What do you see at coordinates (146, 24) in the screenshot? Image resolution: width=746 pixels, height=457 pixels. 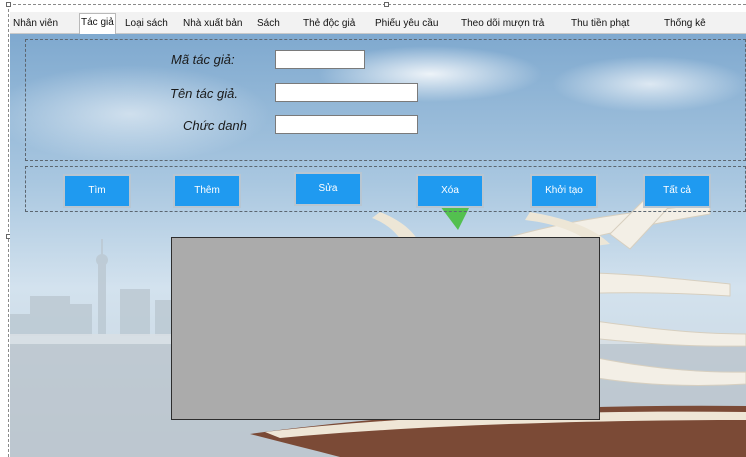 I see `tab-loai-sach: Loại sách` at bounding box center [146, 24].